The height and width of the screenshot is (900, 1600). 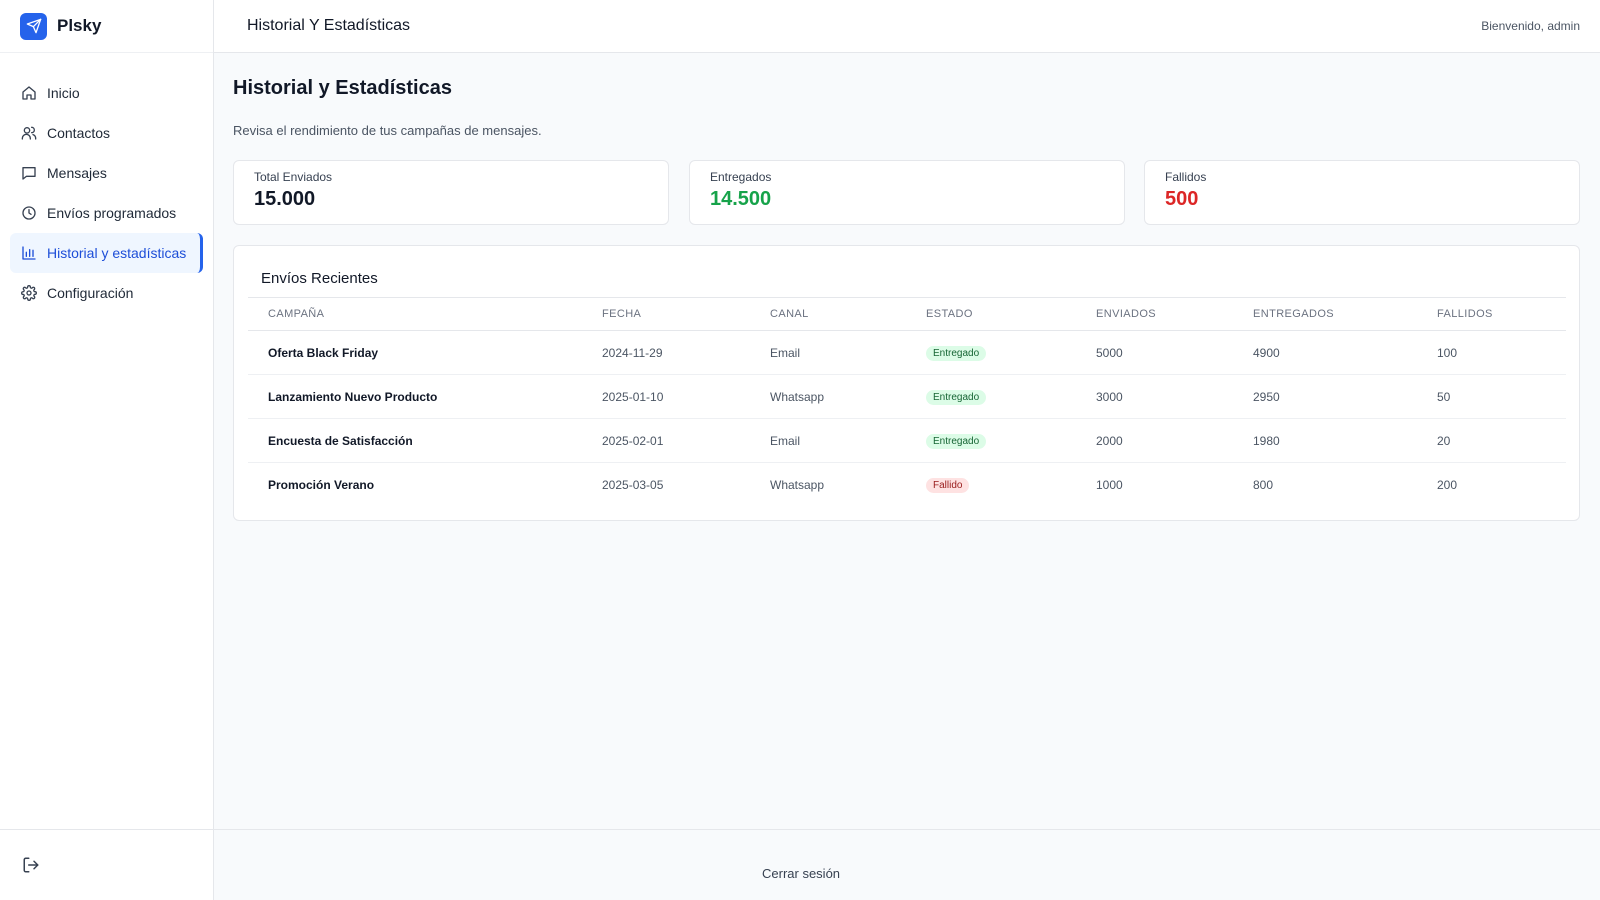 I want to click on sidebar-footer, so click(x=107, y=864).